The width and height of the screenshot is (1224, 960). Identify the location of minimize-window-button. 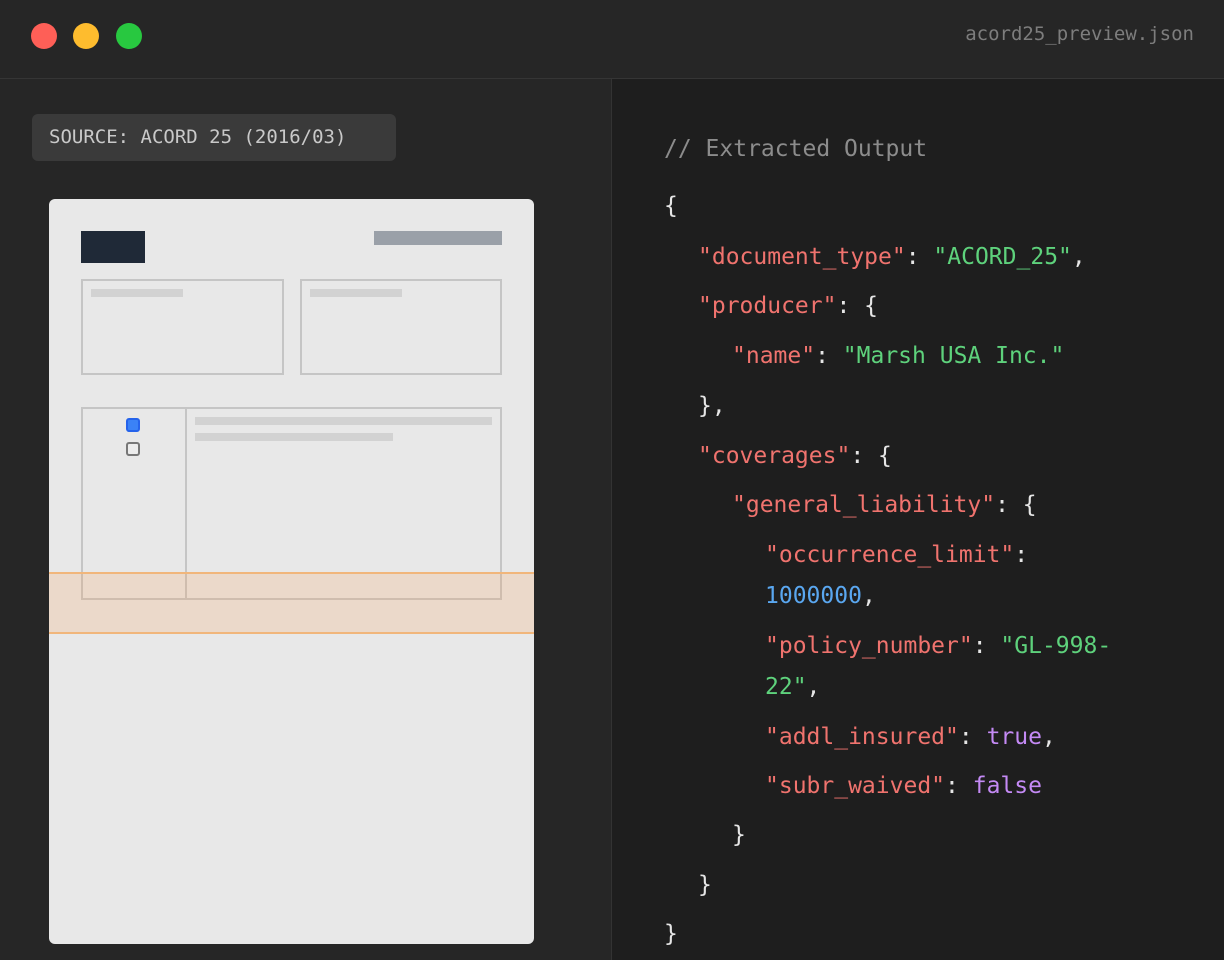
(86, 36).